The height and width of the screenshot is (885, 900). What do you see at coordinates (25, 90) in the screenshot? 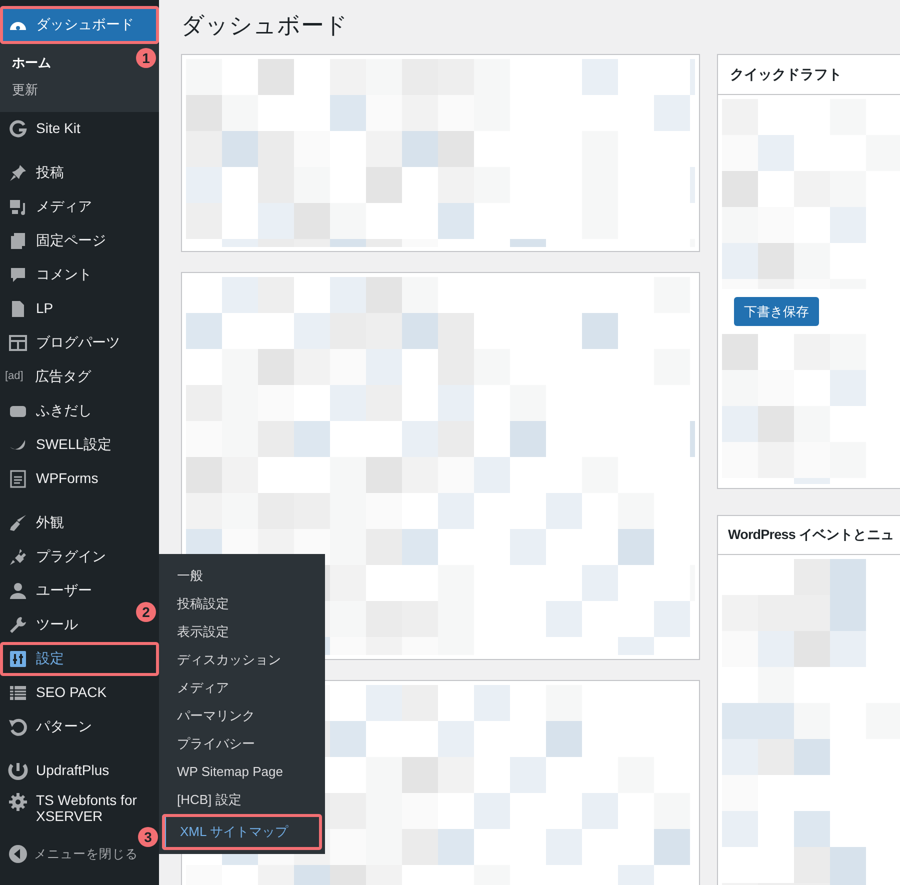
I see `submenu-item: 更新` at bounding box center [25, 90].